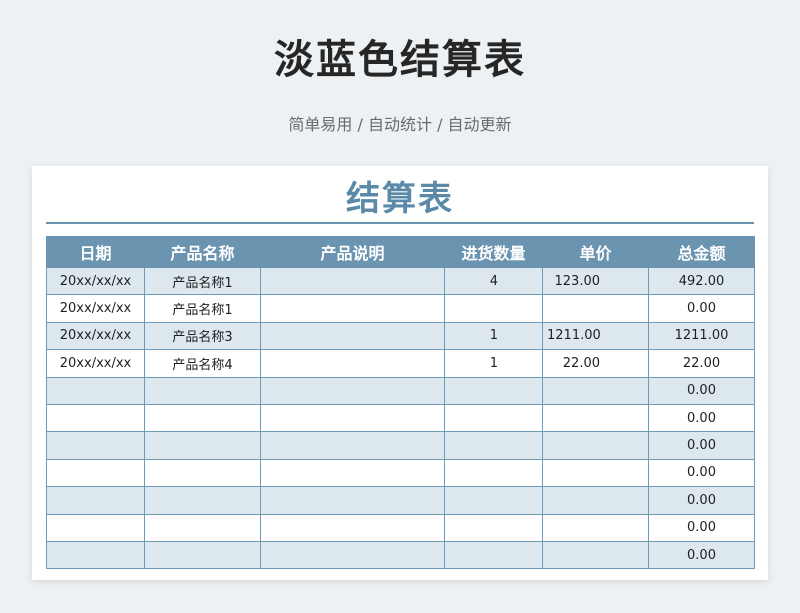  What do you see at coordinates (352, 252) in the screenshot?
I see `column-header-product-description: 产品说明` at bounding box center [352, 252].